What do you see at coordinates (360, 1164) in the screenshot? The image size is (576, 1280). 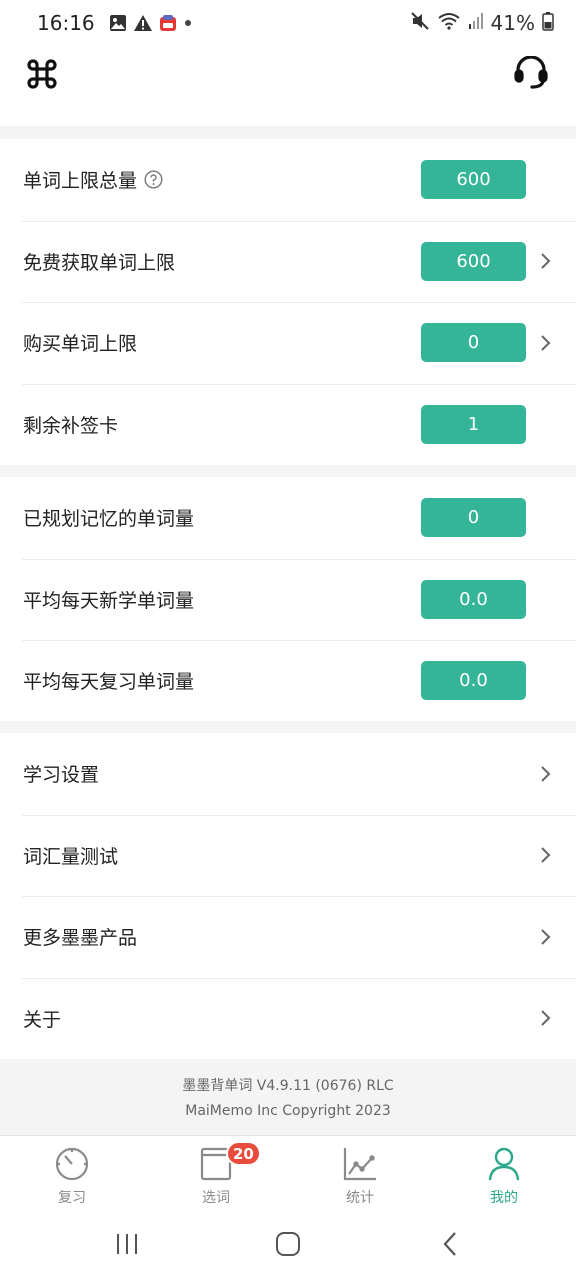 I see `chart-icon` at bounding box center [360, 1164].